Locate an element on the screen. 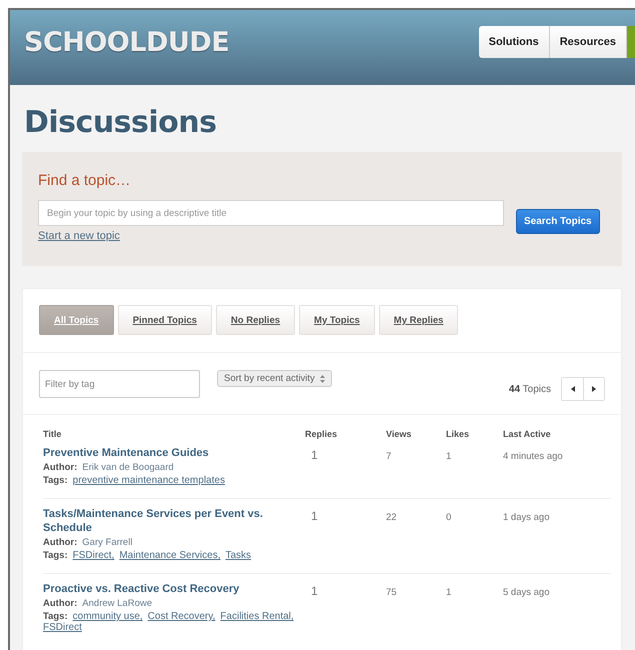 The image size is (635, 650). tag-link: FSDirect is located at coordinates (62, 627).